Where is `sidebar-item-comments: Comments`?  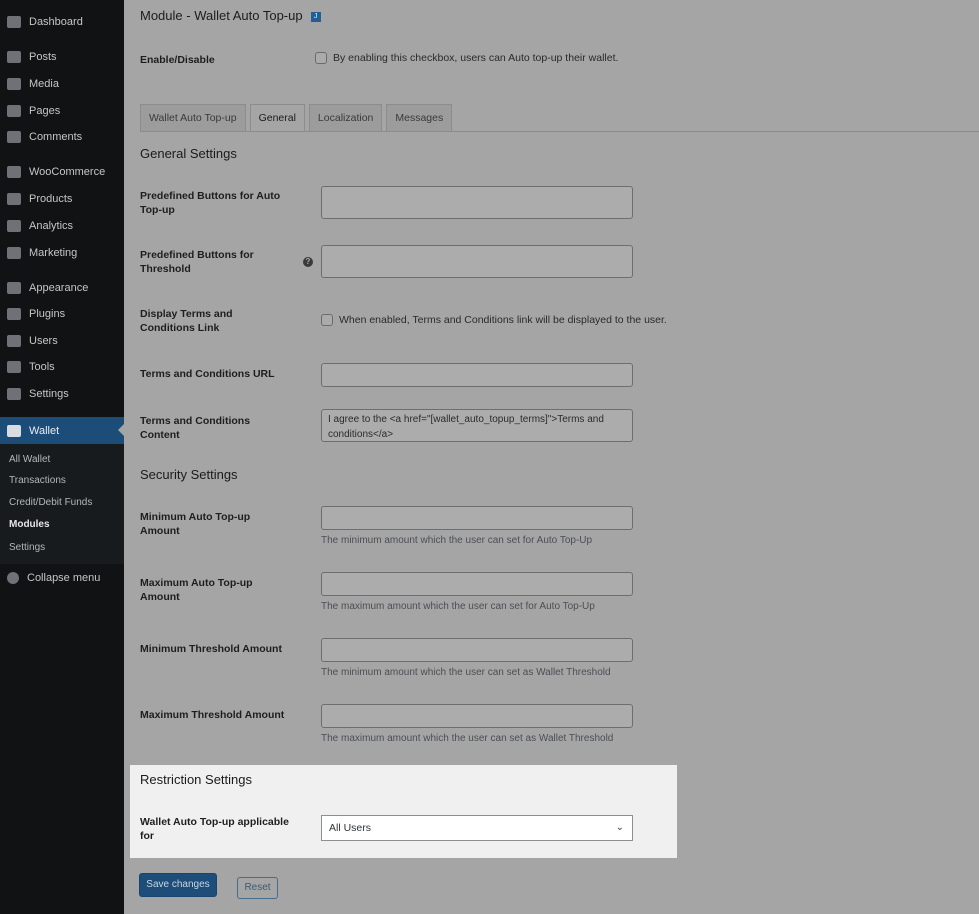 sidebar-item-comments: Comments is located at coordinates (62, 137).